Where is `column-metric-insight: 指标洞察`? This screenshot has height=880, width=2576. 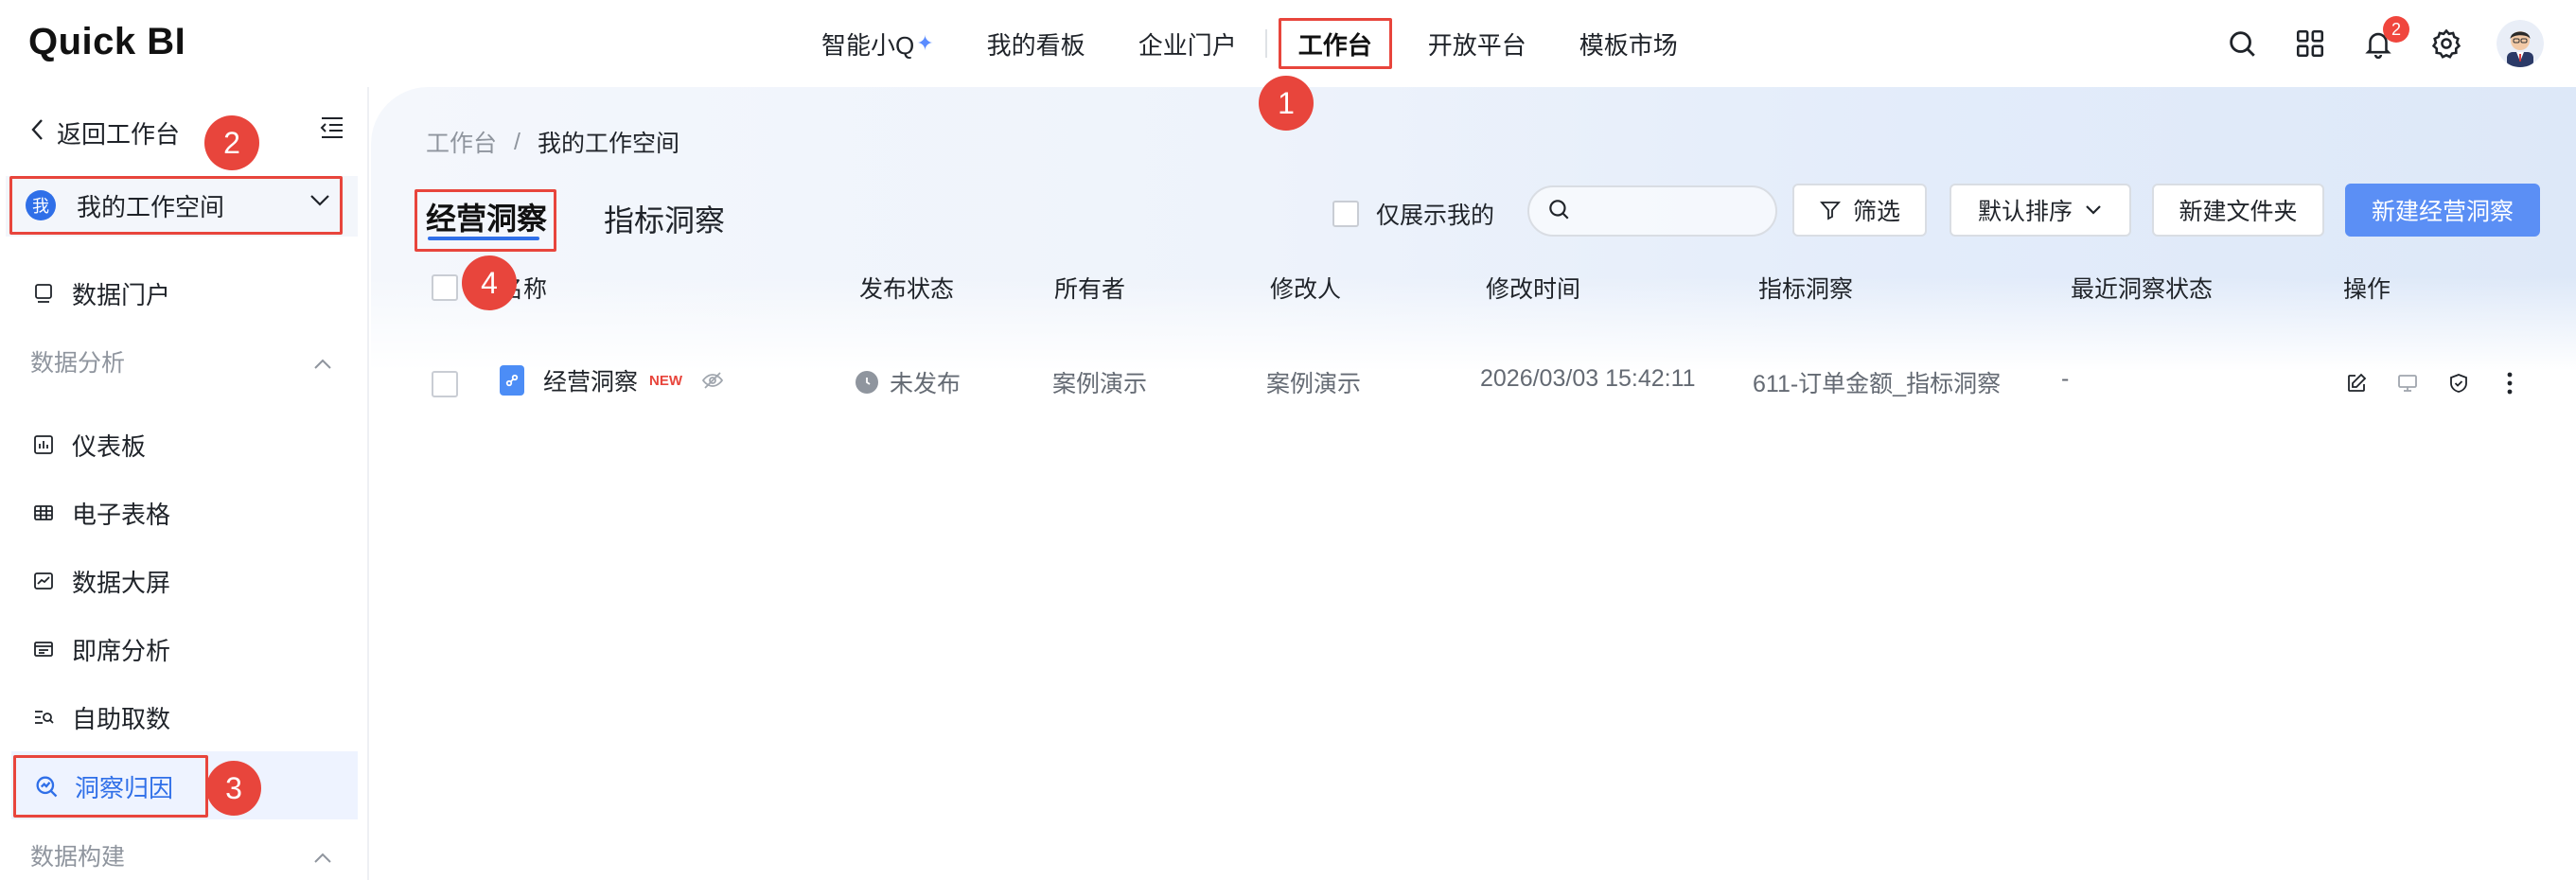
column-metric-insight: 指标洞察 is located at coordinates (1805, 288).